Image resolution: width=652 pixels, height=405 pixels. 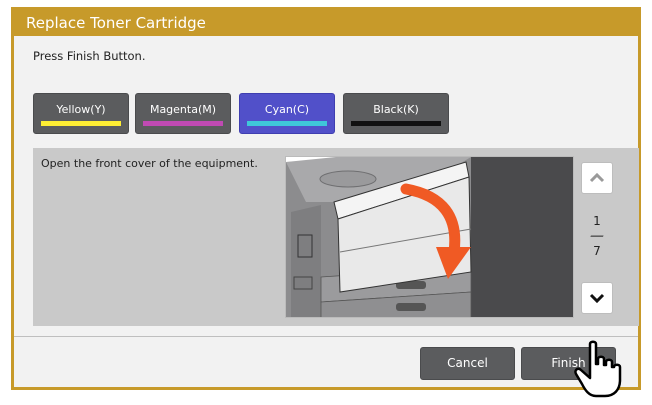 I want to click on chevron-up-icon, so click(x=597, y=178).